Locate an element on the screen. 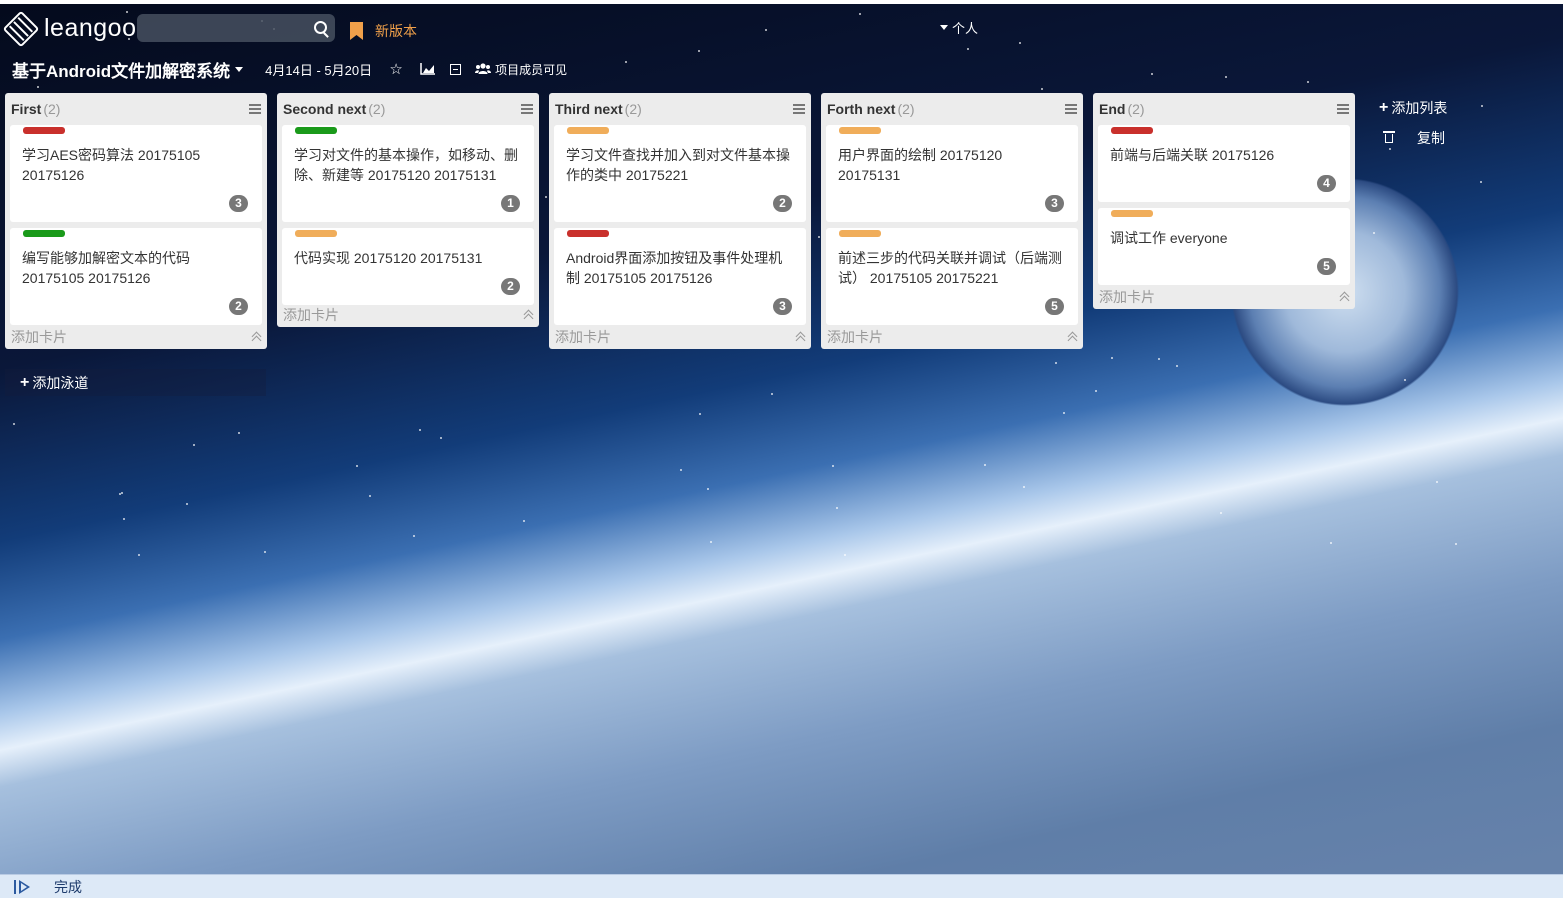 The height and width of the screenshot is (898, 1563). card-title: 编写能够加解密文本的代码 20175105 20175126 is located at coordinates (106, 268).